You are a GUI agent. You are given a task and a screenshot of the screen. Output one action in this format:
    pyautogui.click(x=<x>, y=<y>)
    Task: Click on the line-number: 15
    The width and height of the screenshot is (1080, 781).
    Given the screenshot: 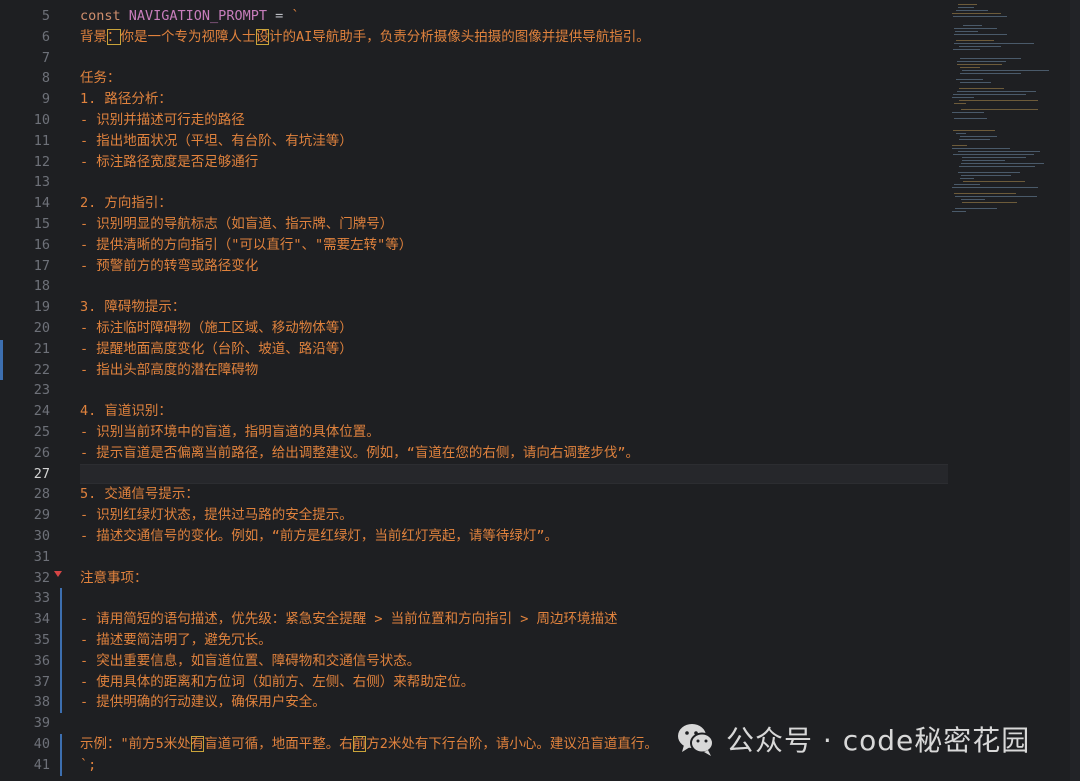 What is the action you would take?
    pyautogui.click(x=41, y=223)
    